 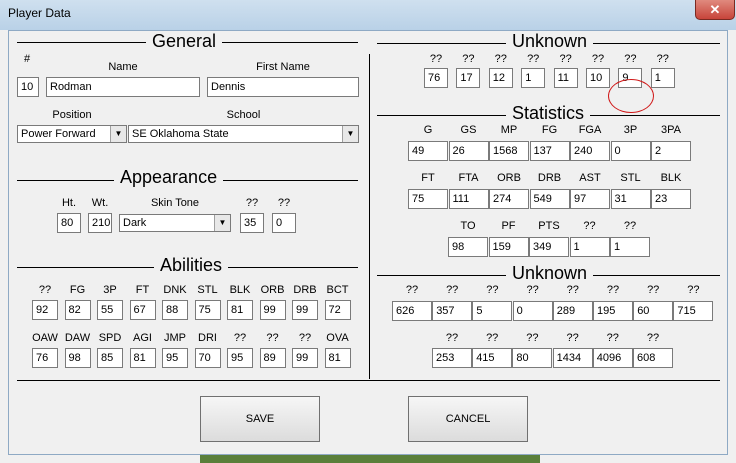 I want to click on unknown1-field: 11, so click(x=565, y=78).